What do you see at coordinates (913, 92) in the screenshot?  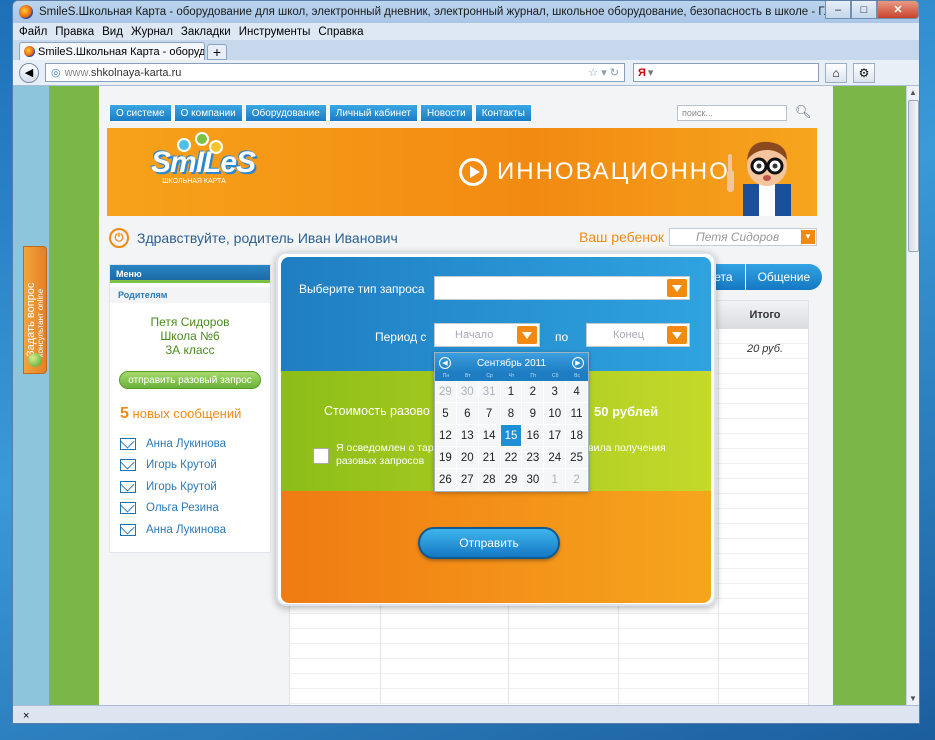 I see `scroll-up-icon: ▲` at bounding box center [913, 92].